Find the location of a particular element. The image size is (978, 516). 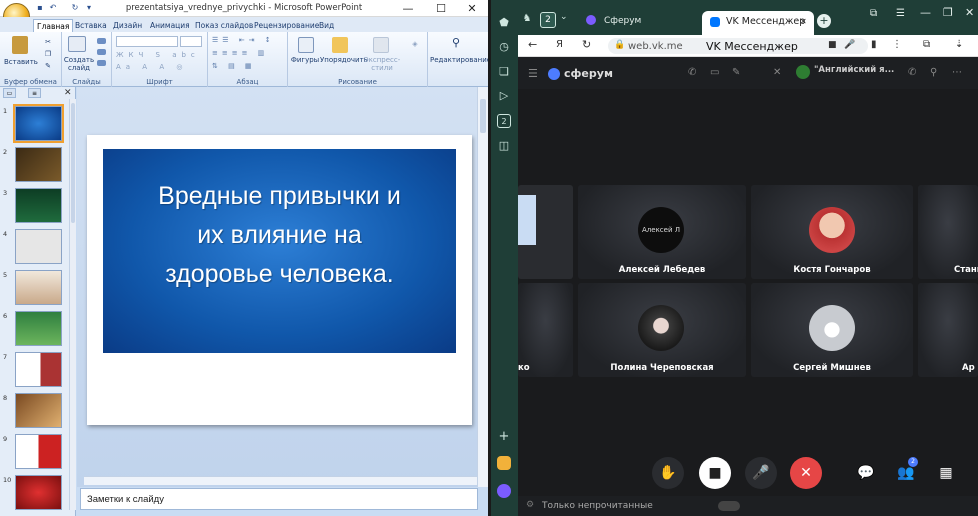

tab-view: Вид is located at coordinates (326, 25).